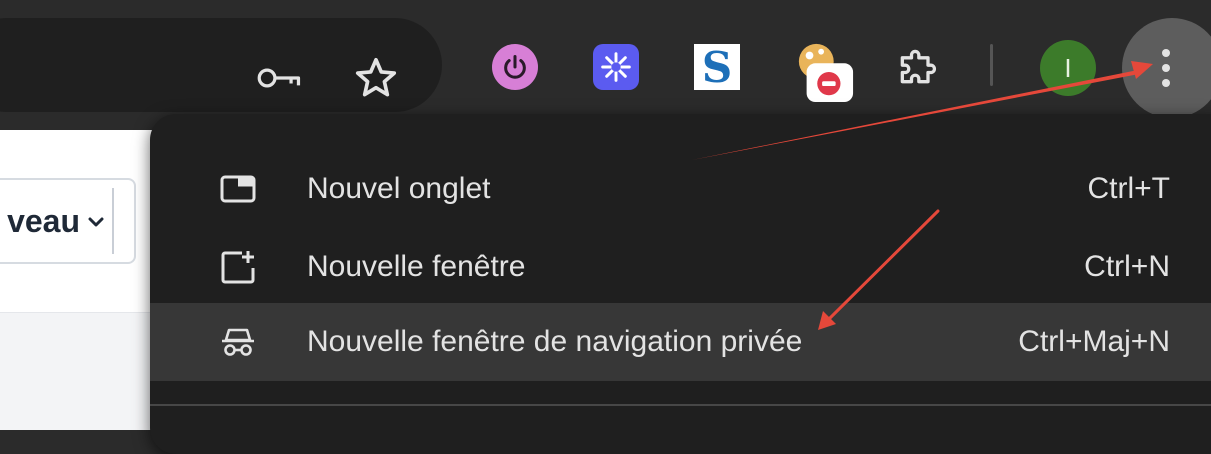  What do you see at coordinates (238, 267) in the screenshot?
I see `new-window-icon` at bounding box center [238, 267].